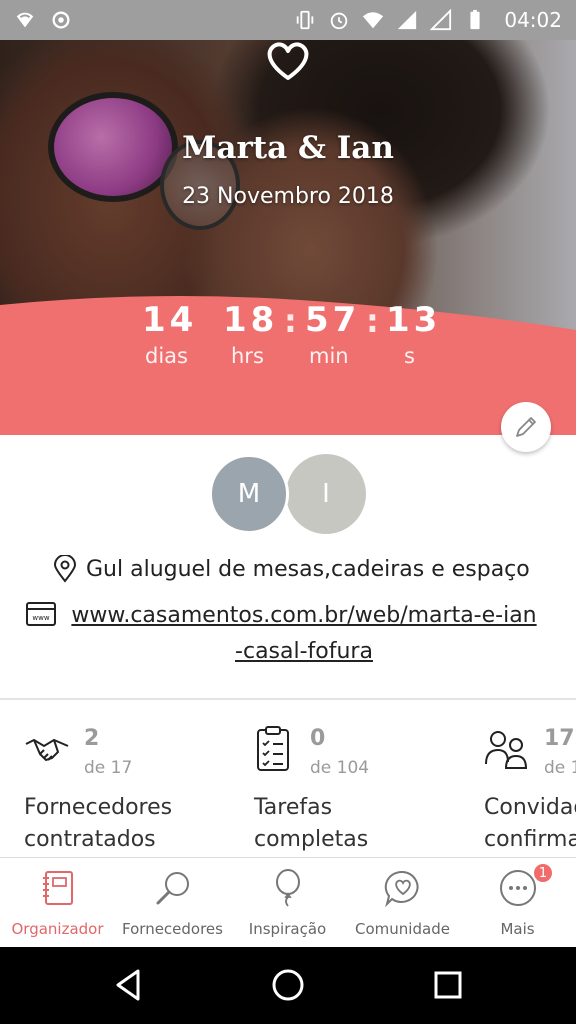 This screenshot has width=576, height=1024. Describe the element at coordinates (409, 356) in the screenshot. I see `countdown-seconds-label: s` at that location.